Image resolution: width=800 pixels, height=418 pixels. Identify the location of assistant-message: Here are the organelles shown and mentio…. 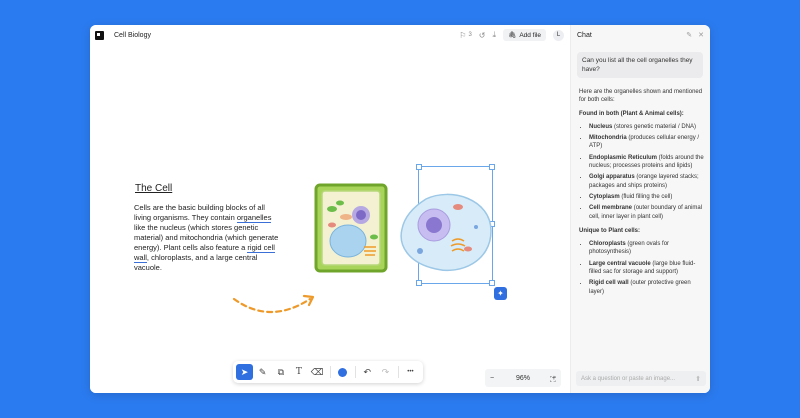
(642, 195).